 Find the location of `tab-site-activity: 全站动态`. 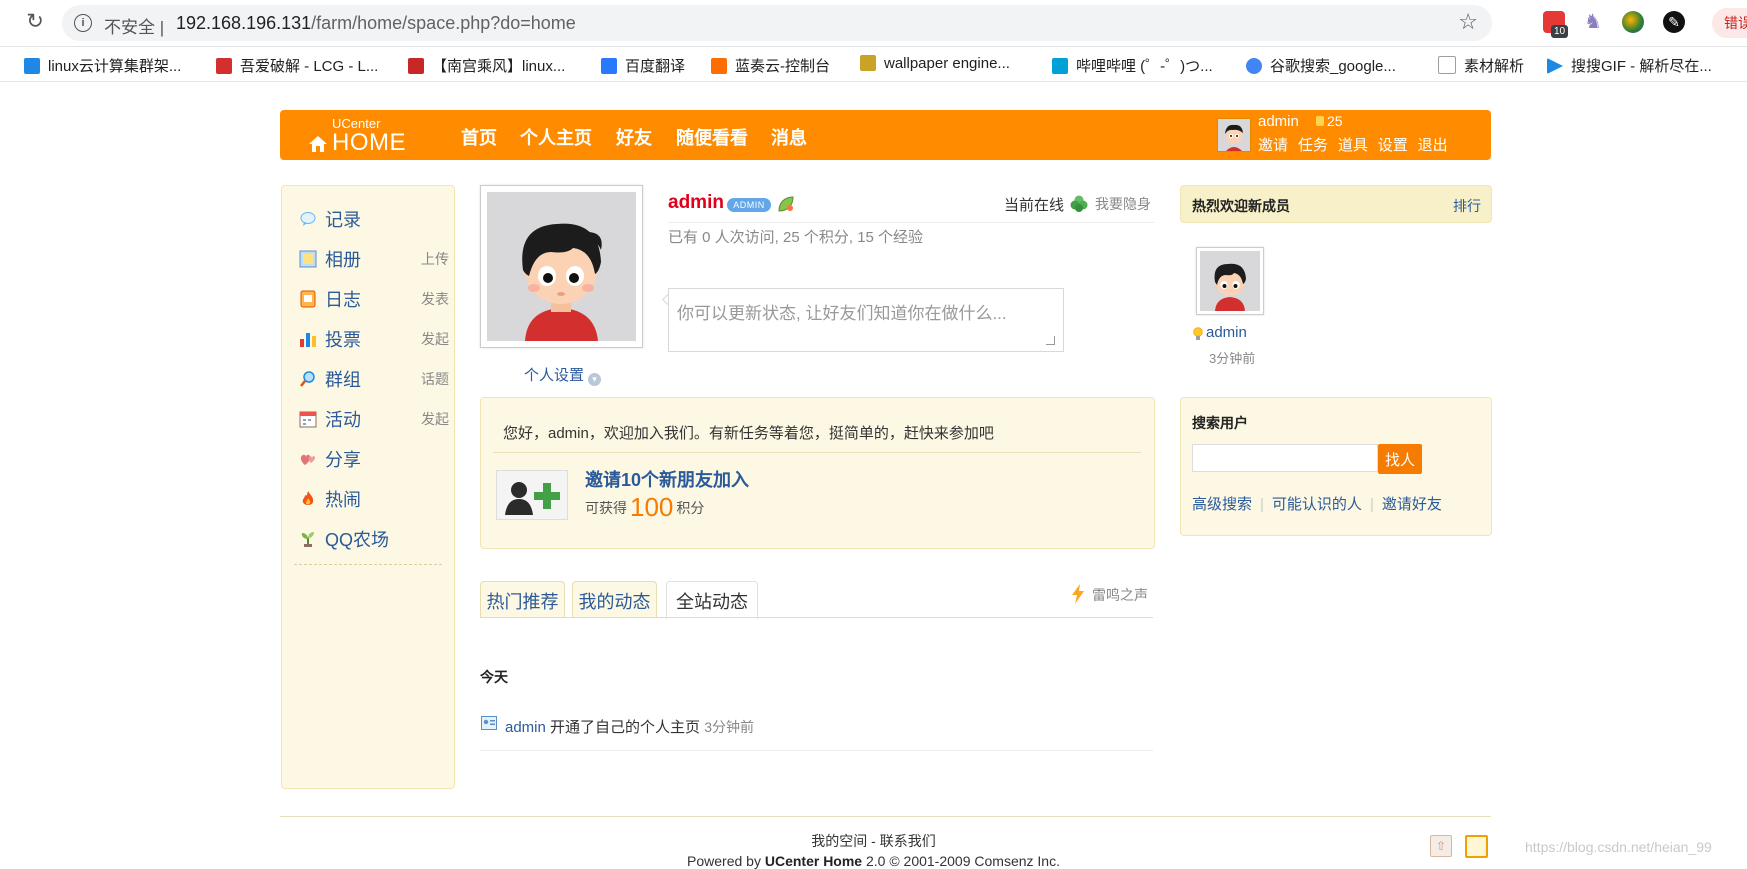

tab-site-activity: 全站动态 is located at coordinates (712, 600).